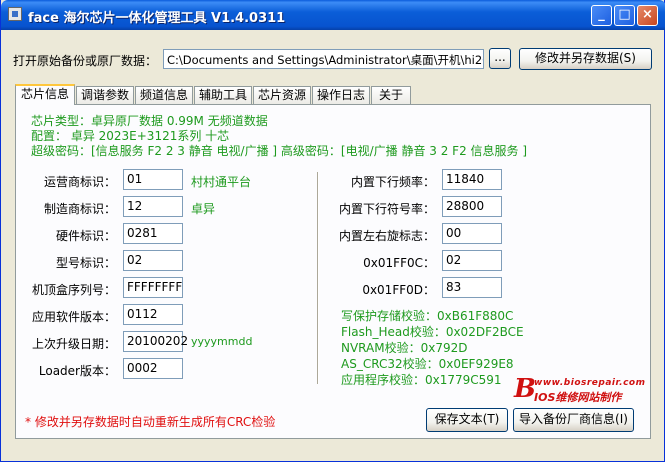  I want to click on checksum-write-protect: 写保护存储校验：0xB61F880C, so click(427, 316).